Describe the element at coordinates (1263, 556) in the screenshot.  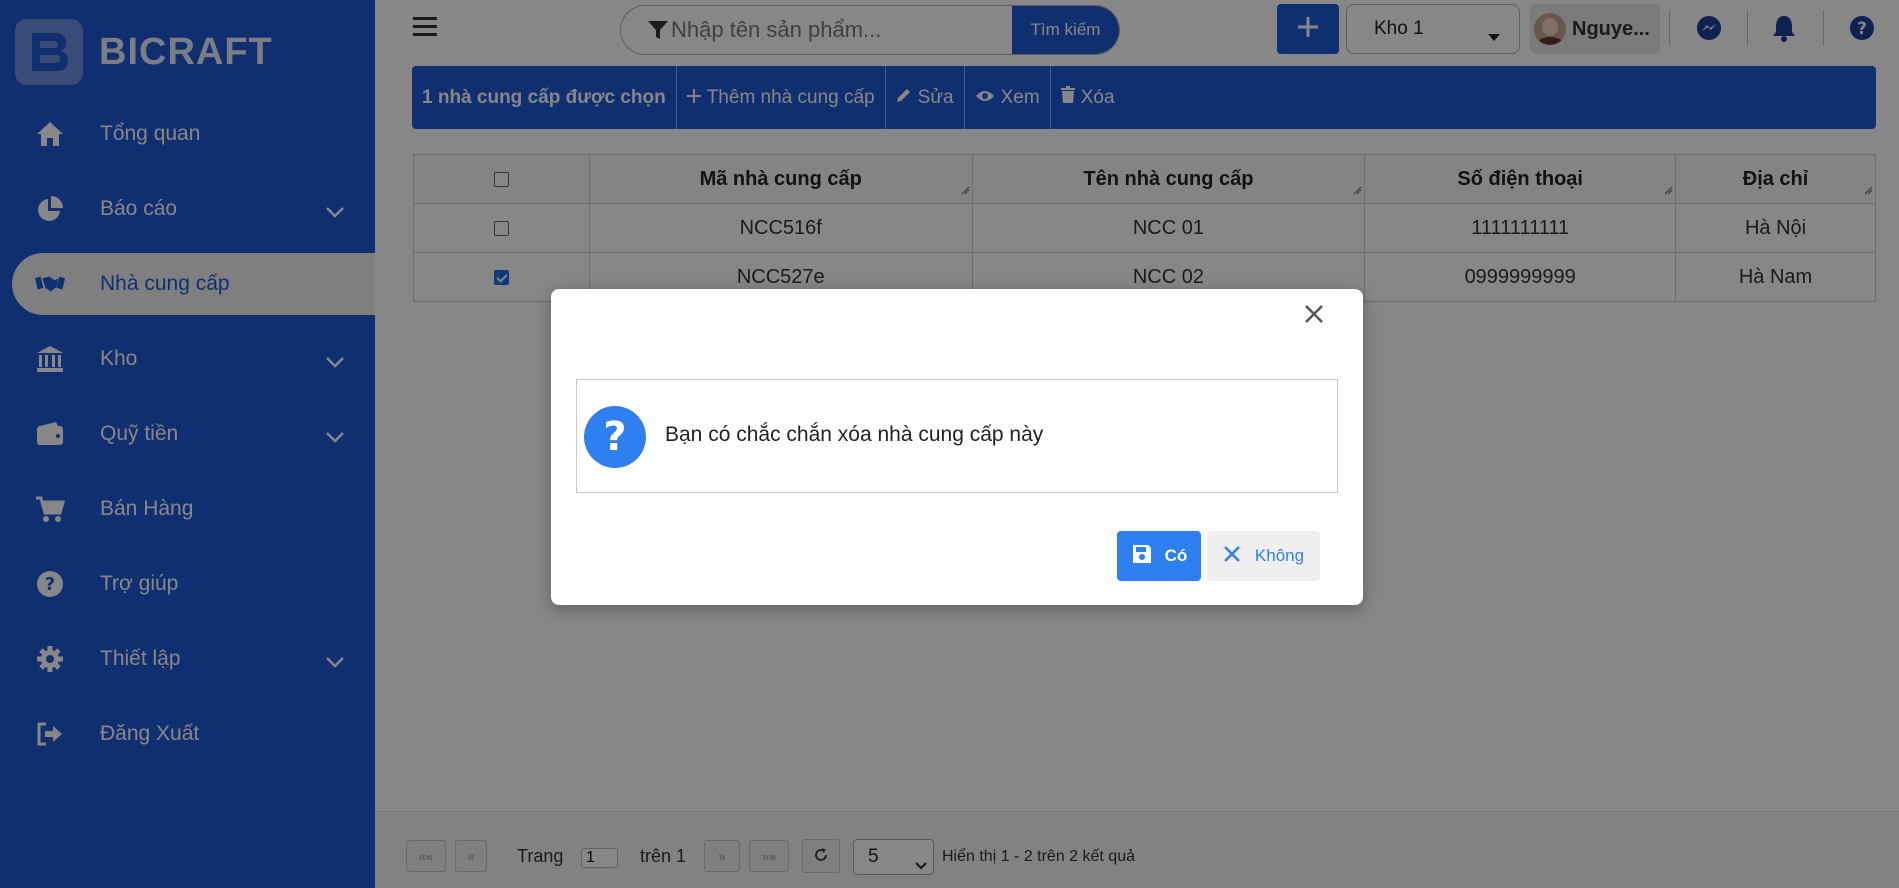
I see `confirm-no-button: Không` at that location.